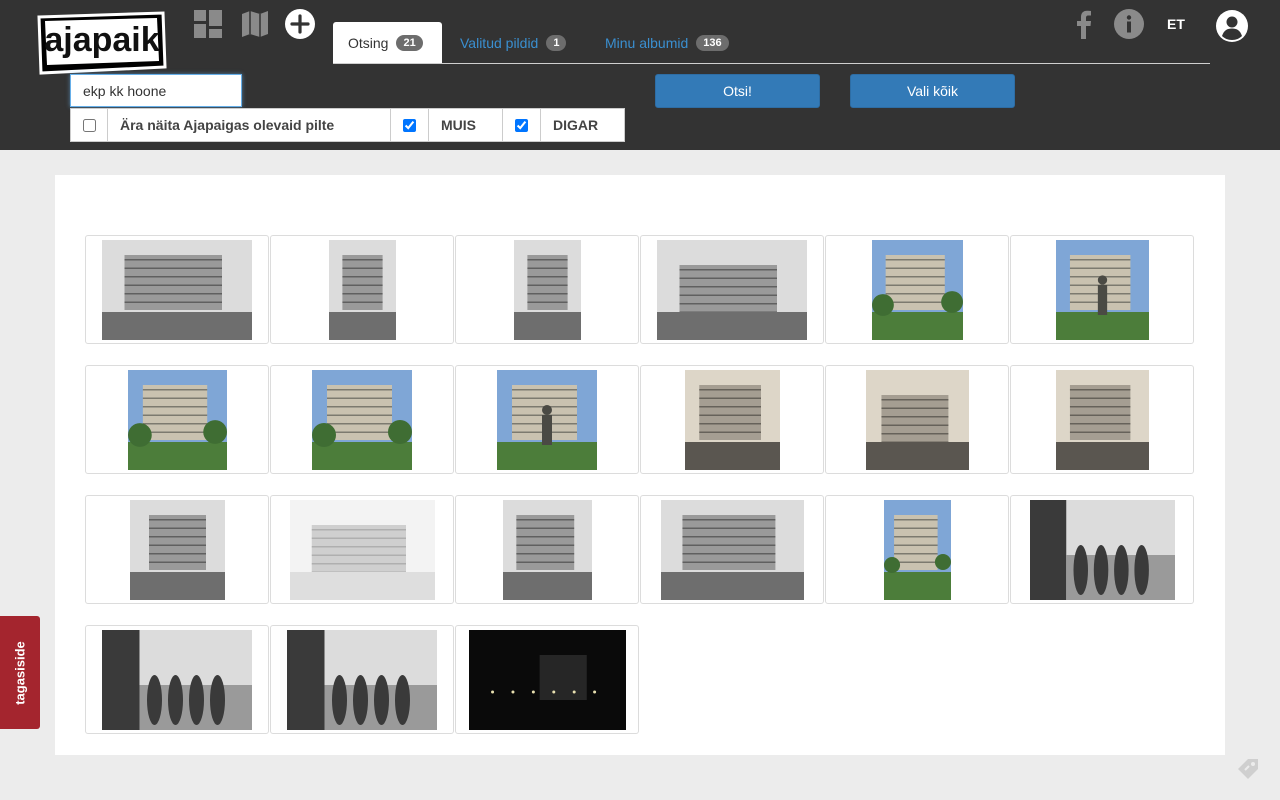 The image size is (1280, 800). Describe the element at coordinates (255, 24) in the screenshot. I see `map-icon` at that location.